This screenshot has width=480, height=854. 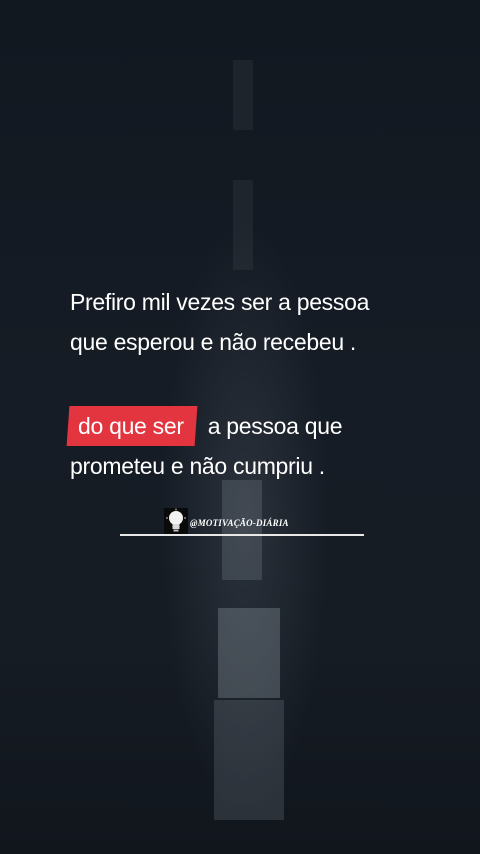 I want to click on brand-underline, so click(x=242, y=535).